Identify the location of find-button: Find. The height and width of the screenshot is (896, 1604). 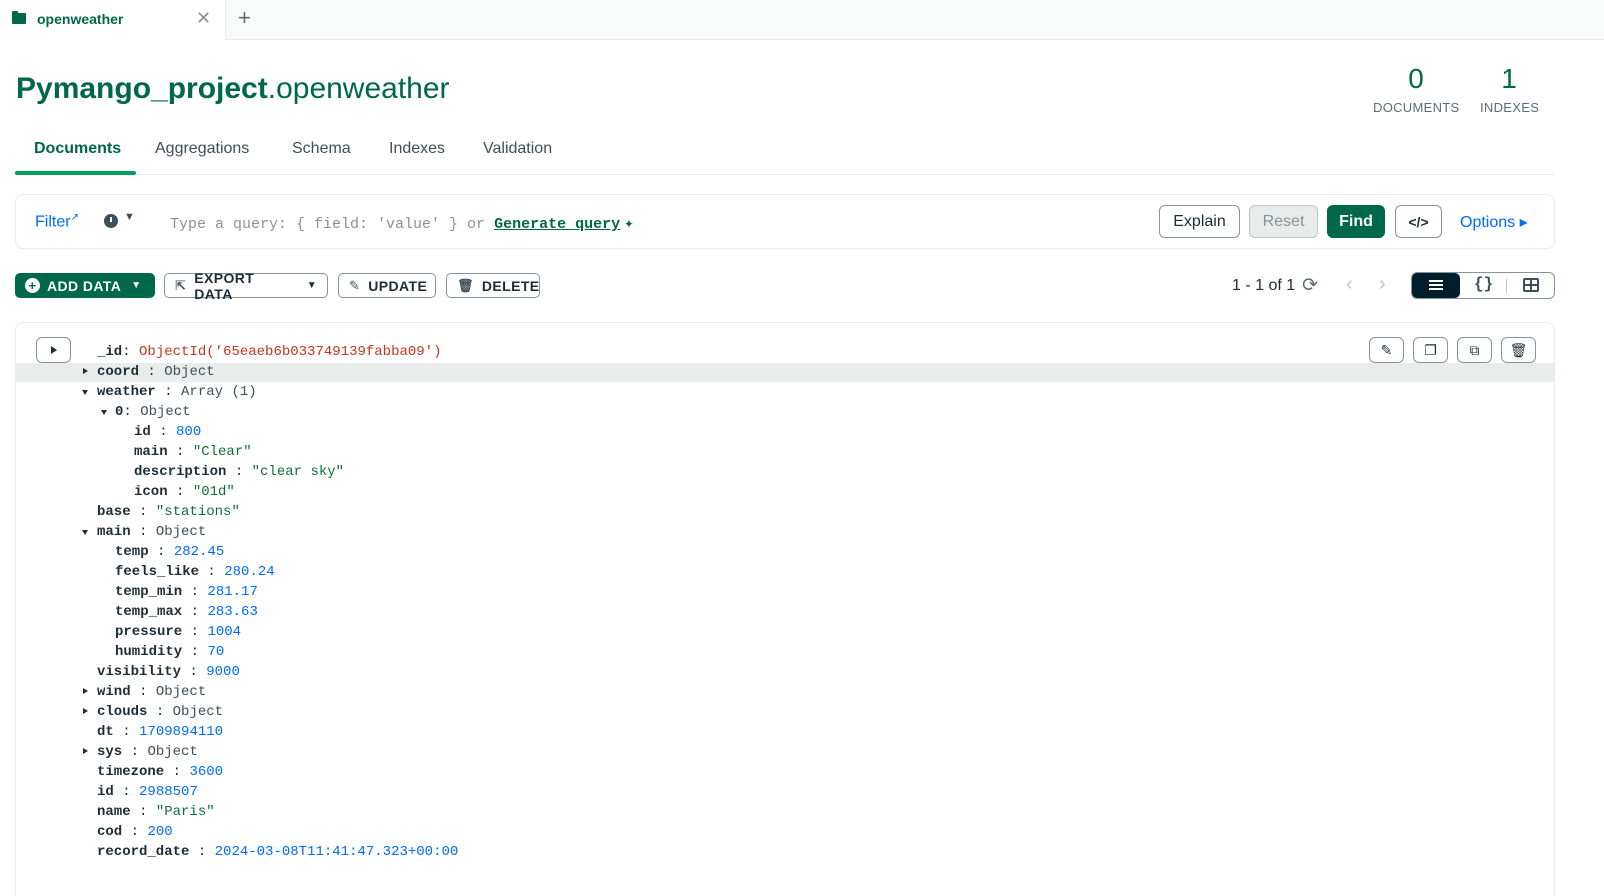
(1356, 221).